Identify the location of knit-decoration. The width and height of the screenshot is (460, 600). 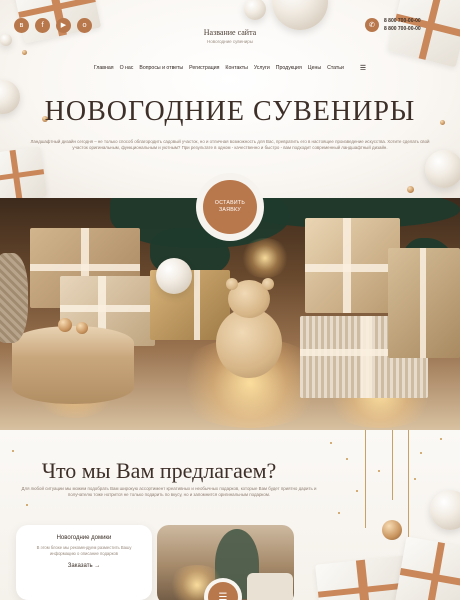
(14, 298).